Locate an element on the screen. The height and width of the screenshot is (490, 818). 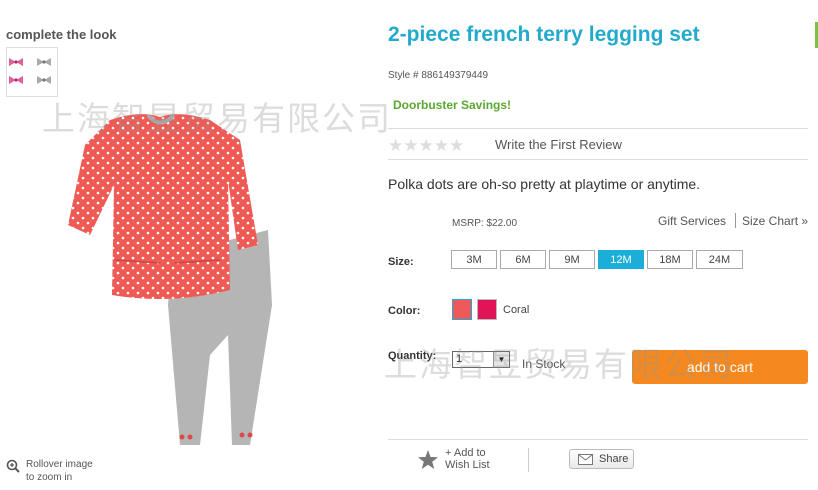
size-option-3m: 3M is located at coordinates (474, 259).